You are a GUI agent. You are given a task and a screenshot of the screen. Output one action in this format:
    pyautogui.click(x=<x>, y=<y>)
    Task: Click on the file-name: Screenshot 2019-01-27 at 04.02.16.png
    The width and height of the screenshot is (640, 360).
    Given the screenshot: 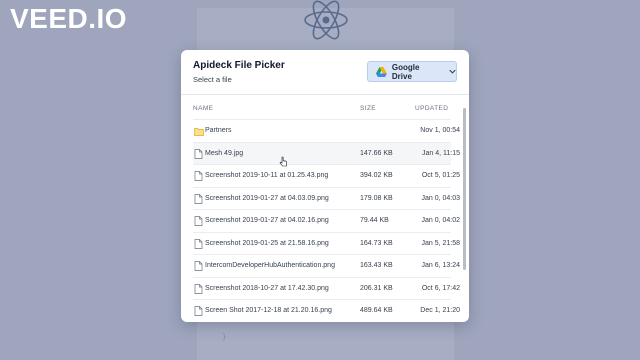 What is the action you would take?
    pyautogui.click(x=267, y=220)
    